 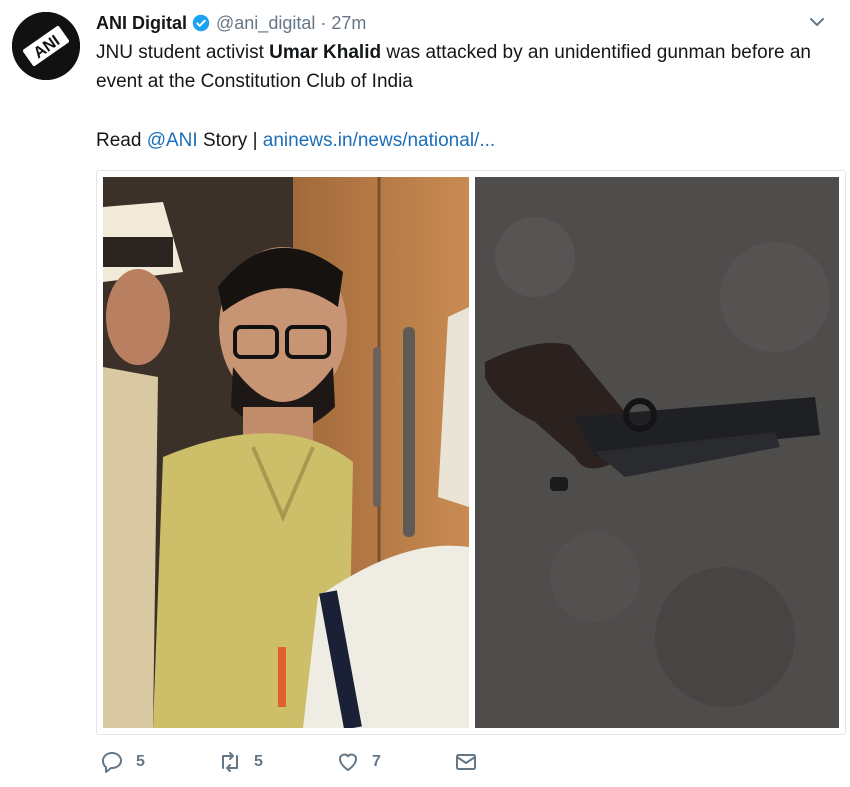 What do you see at coordinates (348, 23) in the screenshot?
I see `timestamp: 27m` at bounding box center [348, 23].